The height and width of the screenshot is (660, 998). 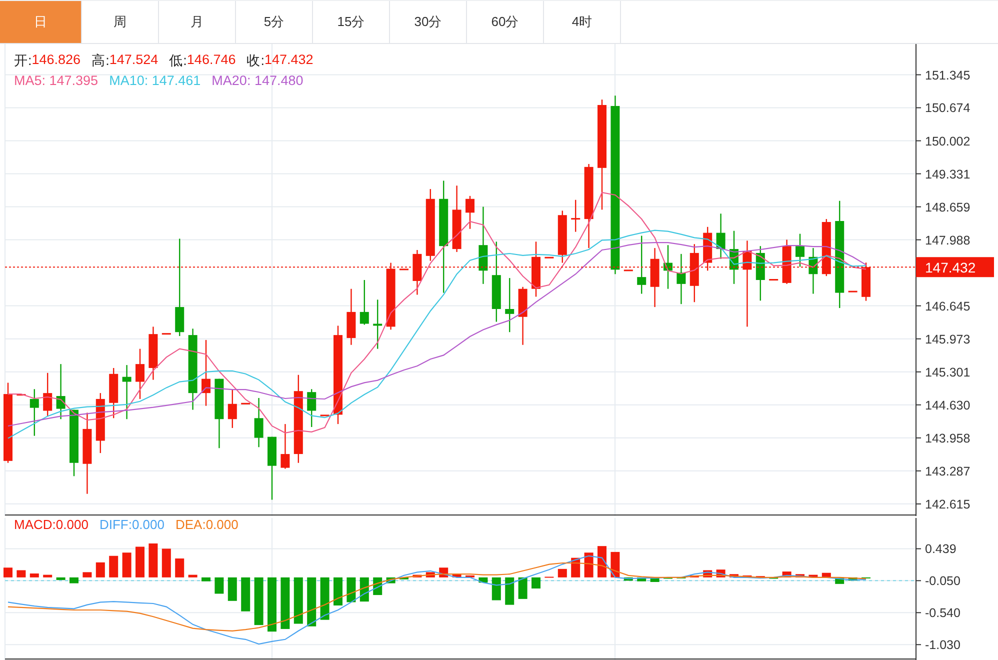 What do you see at coordinates (188, 524) in the screenshot?
I see `legend-series-name: DEA` at bounding box center [188, 524].